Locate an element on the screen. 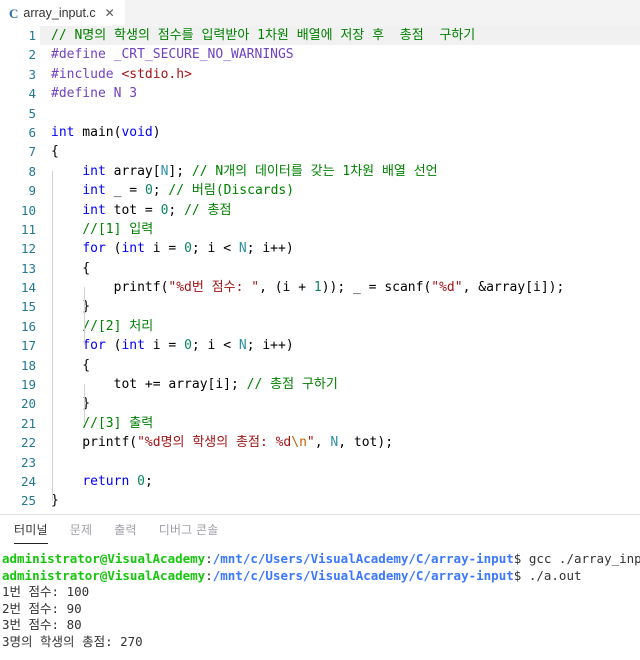 This screenshot has height=660, width=640. code-text: printf("%d명의 학생의 총점: %d\n", N, tot); is located at coordinates (340, 442).